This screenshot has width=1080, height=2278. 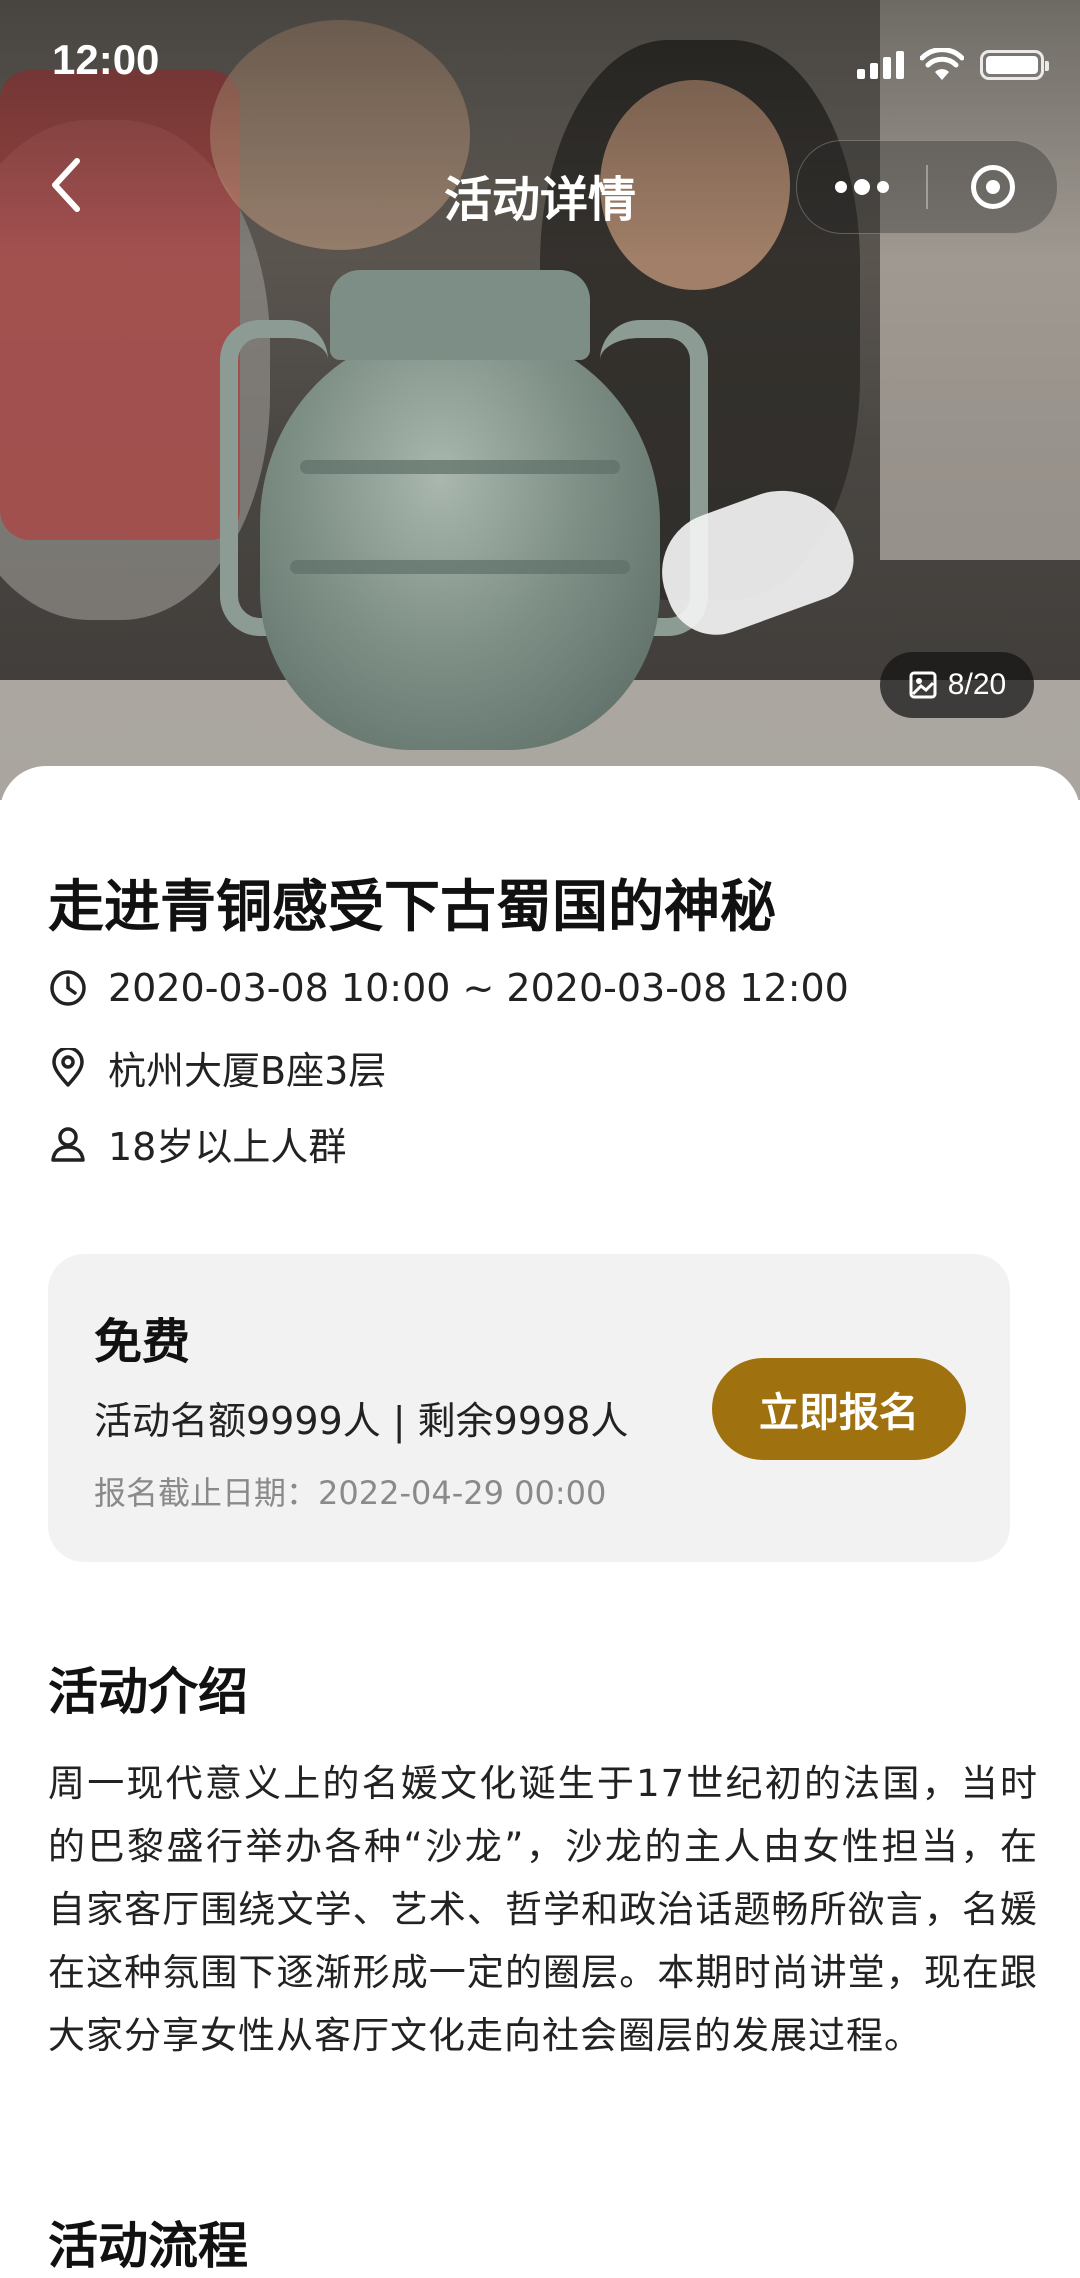 I want to click on user-icon, so click(x=68, y=1144).